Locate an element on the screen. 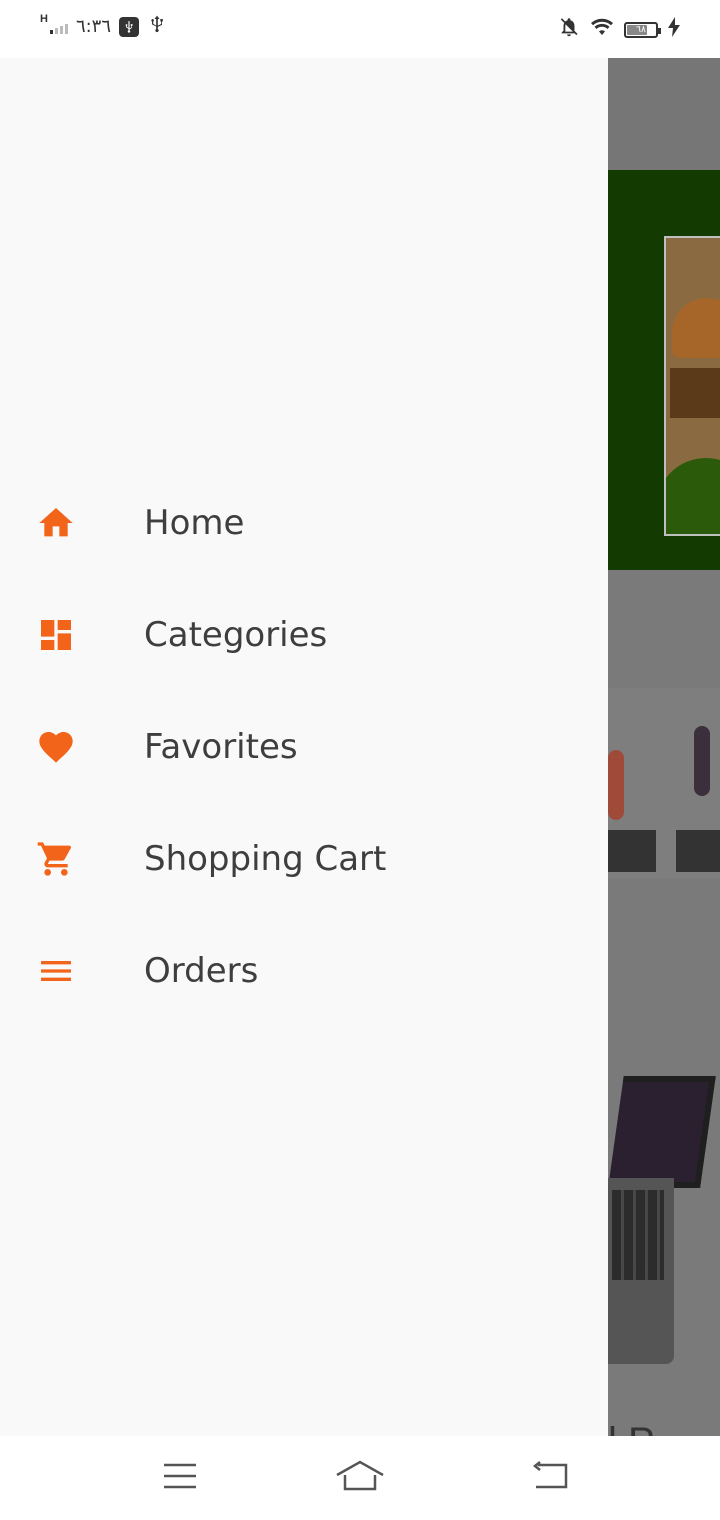 The height and width of the screenshot is (1520, 720). wifi-icon is located at coordinates (602, 29).